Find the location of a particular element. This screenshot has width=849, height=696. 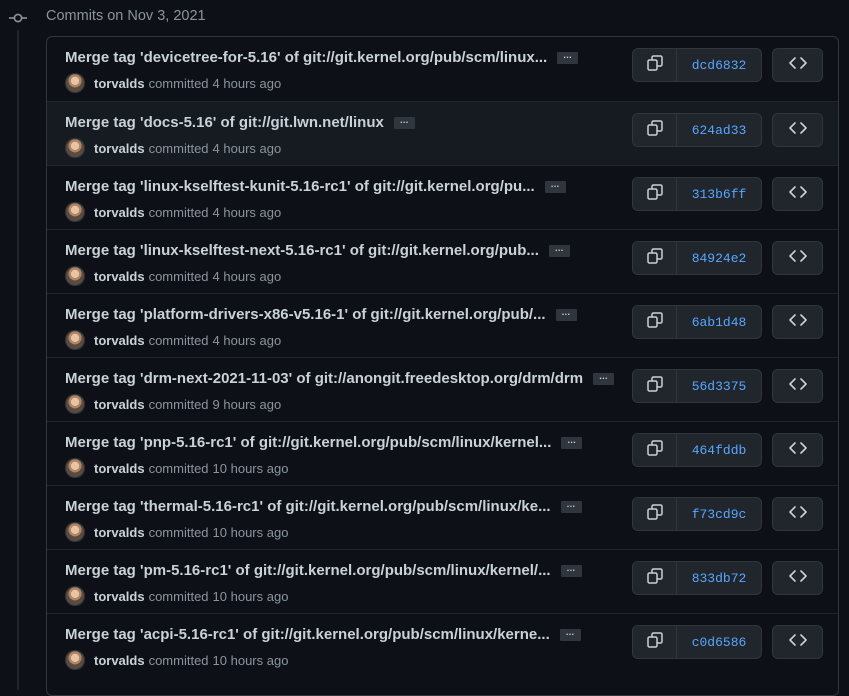

commit-sha-link: c0d6586 is located at coordinates (719, 642).